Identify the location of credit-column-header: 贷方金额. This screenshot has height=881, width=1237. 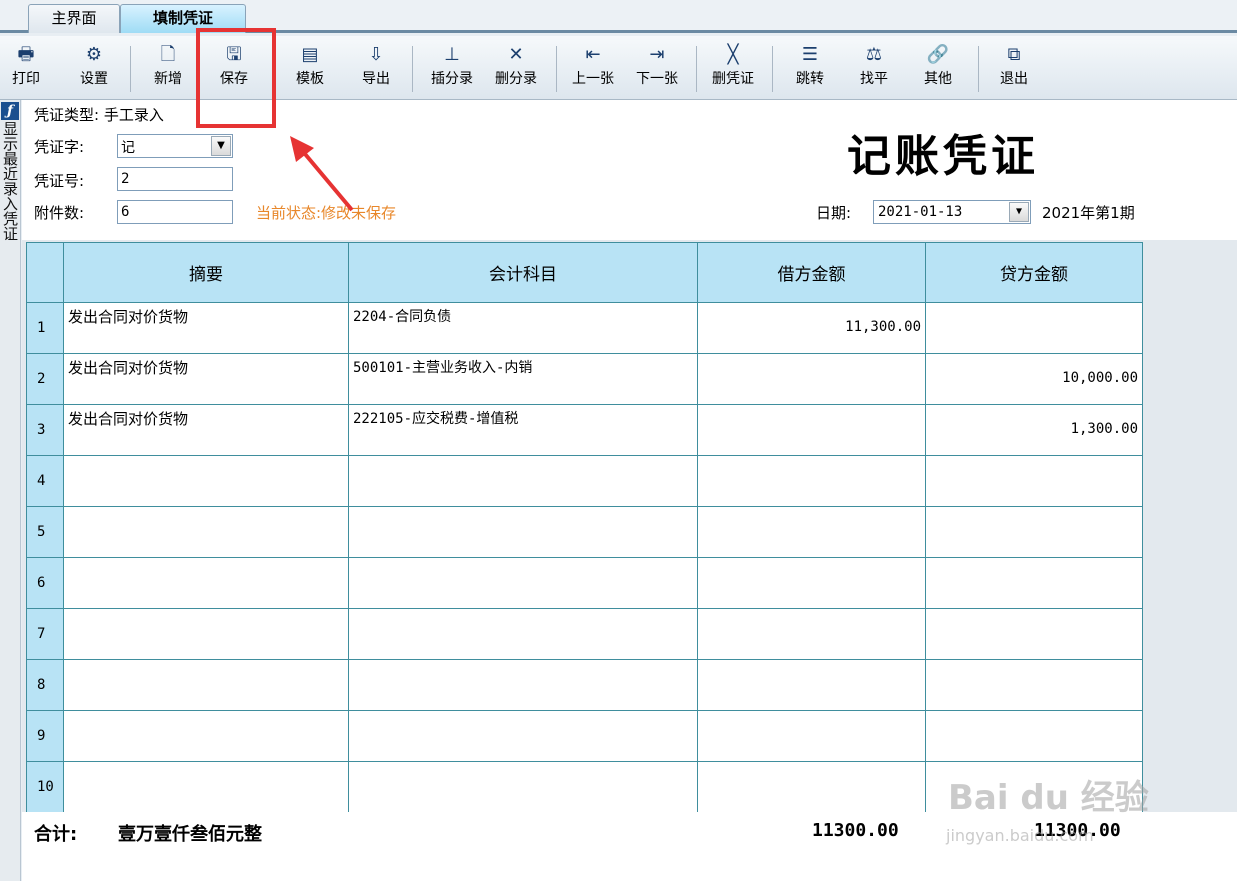
(1034, 272).